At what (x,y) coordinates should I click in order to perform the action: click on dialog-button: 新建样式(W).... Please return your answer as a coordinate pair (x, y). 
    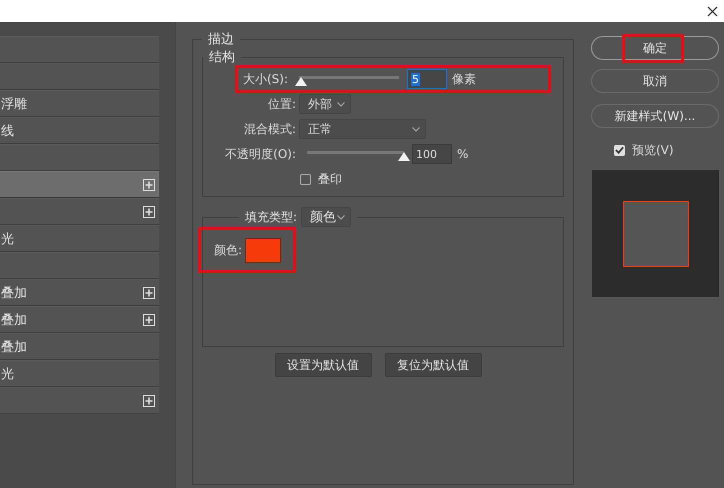
    Looking at the image, I should click on (655, 116).